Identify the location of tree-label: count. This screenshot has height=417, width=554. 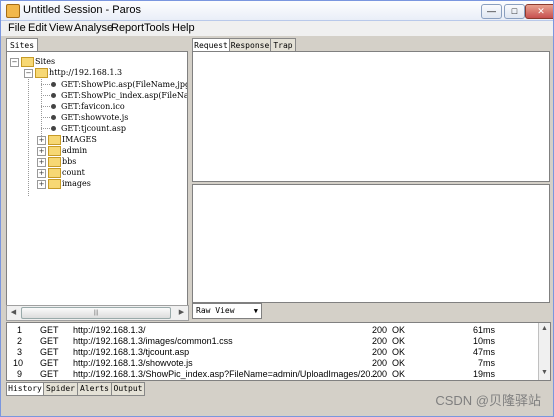
(73, 172).